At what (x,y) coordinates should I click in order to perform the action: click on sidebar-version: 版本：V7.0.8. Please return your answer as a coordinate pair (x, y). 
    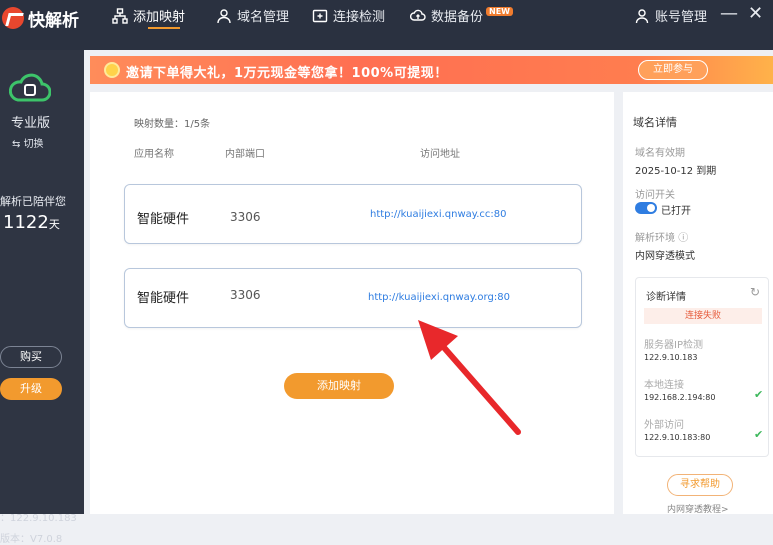
    Looking at the image, I should click on (31, 539).